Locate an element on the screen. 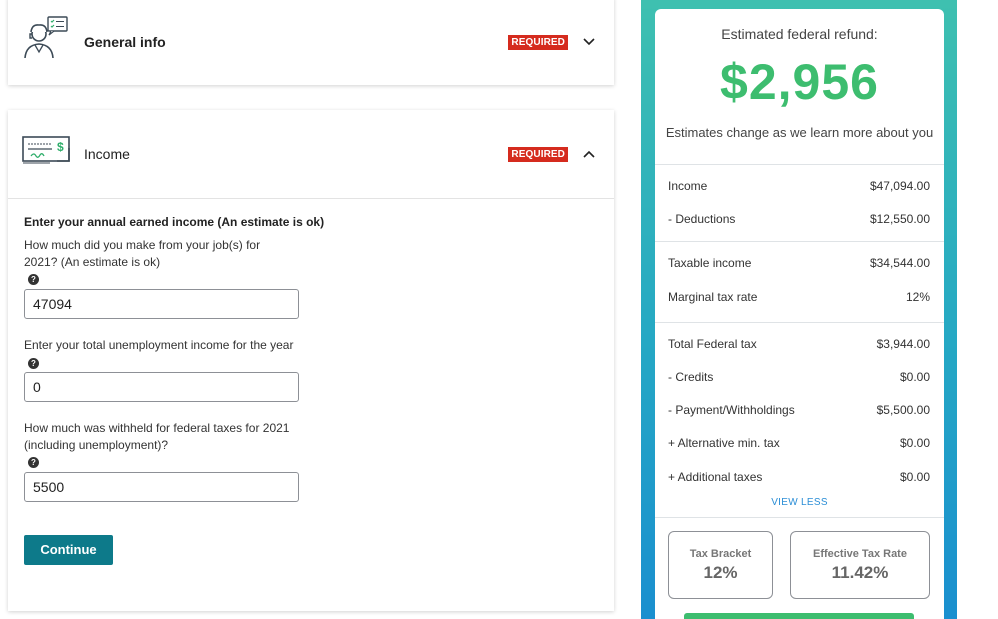 This screenshot has width=998, height=619. general-info-card: General info REQUIRED is located at coordinates (311, 42).